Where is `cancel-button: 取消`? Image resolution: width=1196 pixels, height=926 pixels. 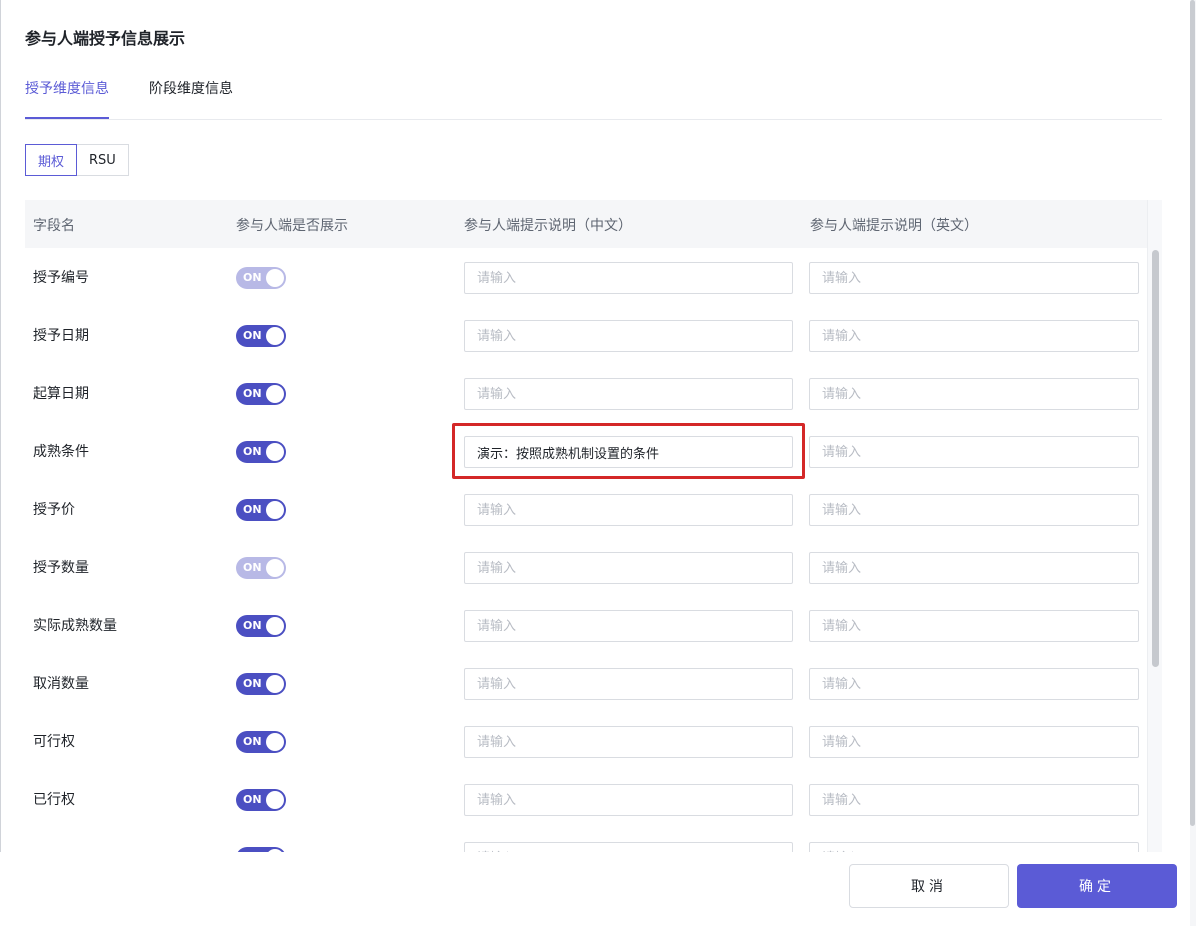 cancel-button: 取消 is located at coordinates (929, 886).